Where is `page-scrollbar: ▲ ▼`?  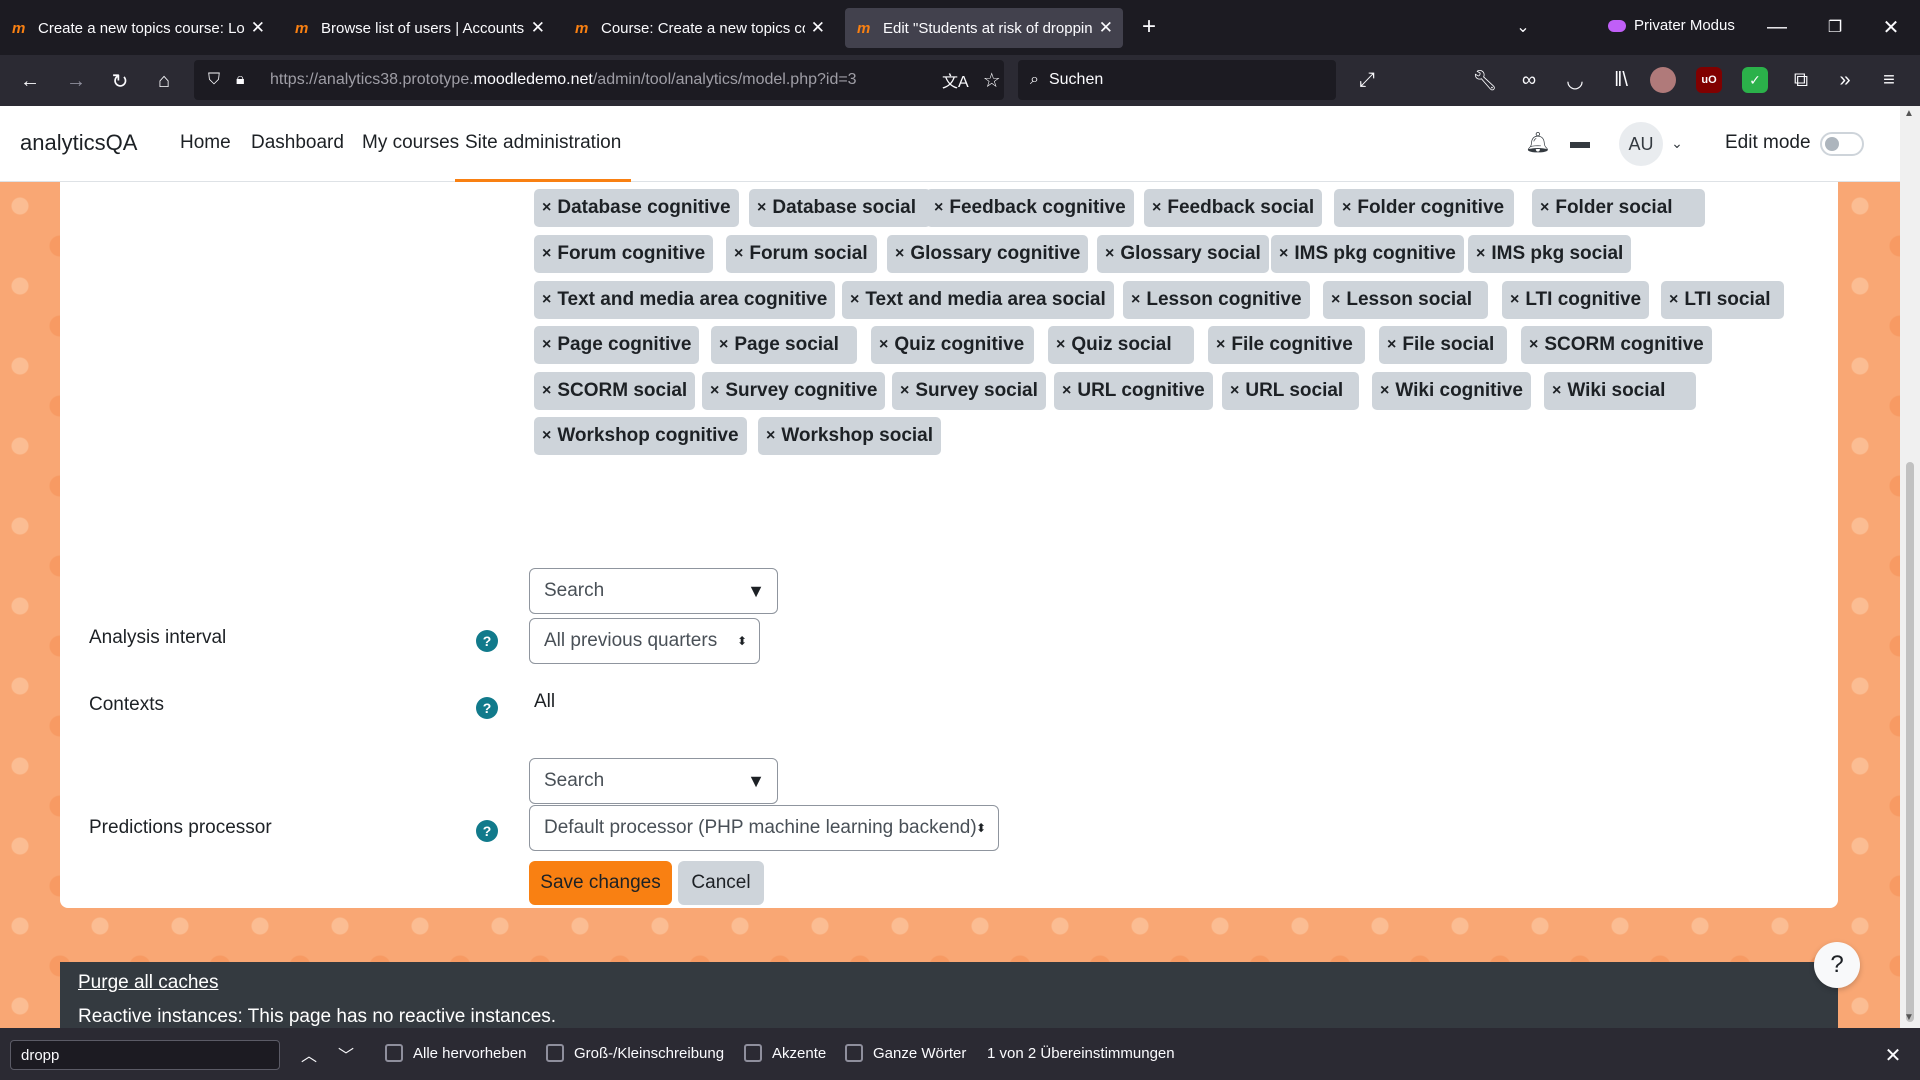
page-scrollbar: ▲ ▼ is located at coordinates (1910, 567).